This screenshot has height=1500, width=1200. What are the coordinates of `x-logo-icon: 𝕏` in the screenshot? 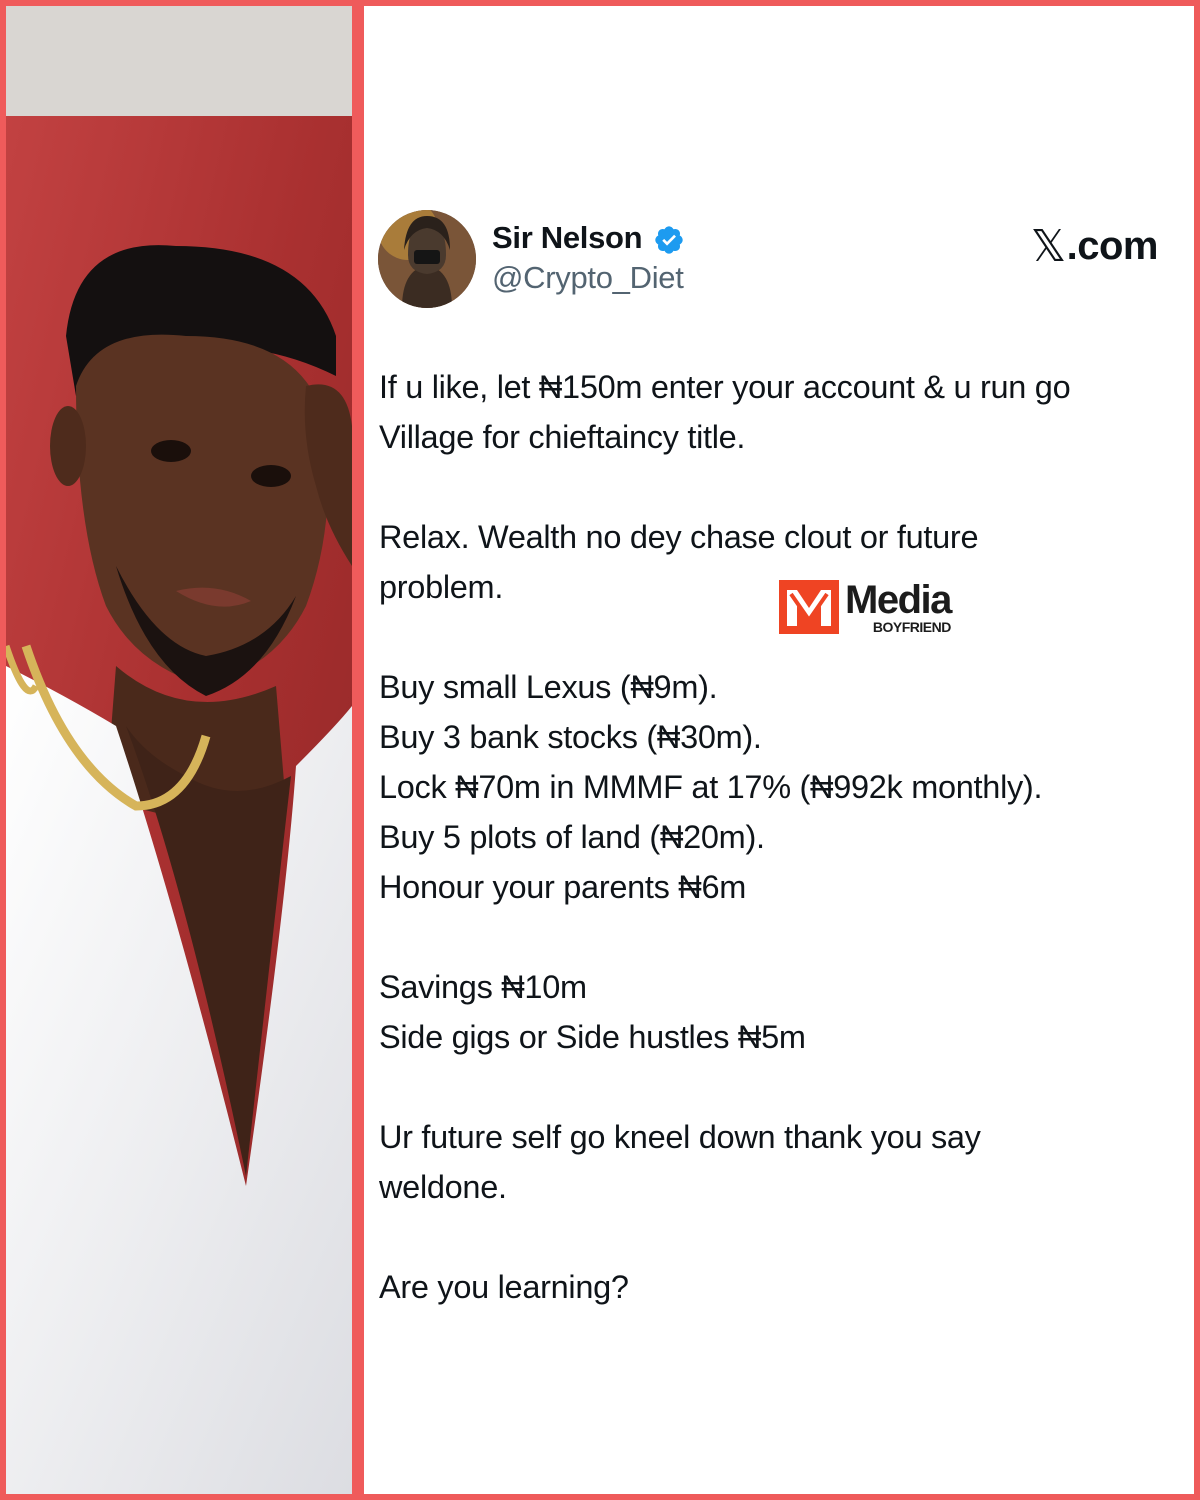 It's located at (1048, 246).